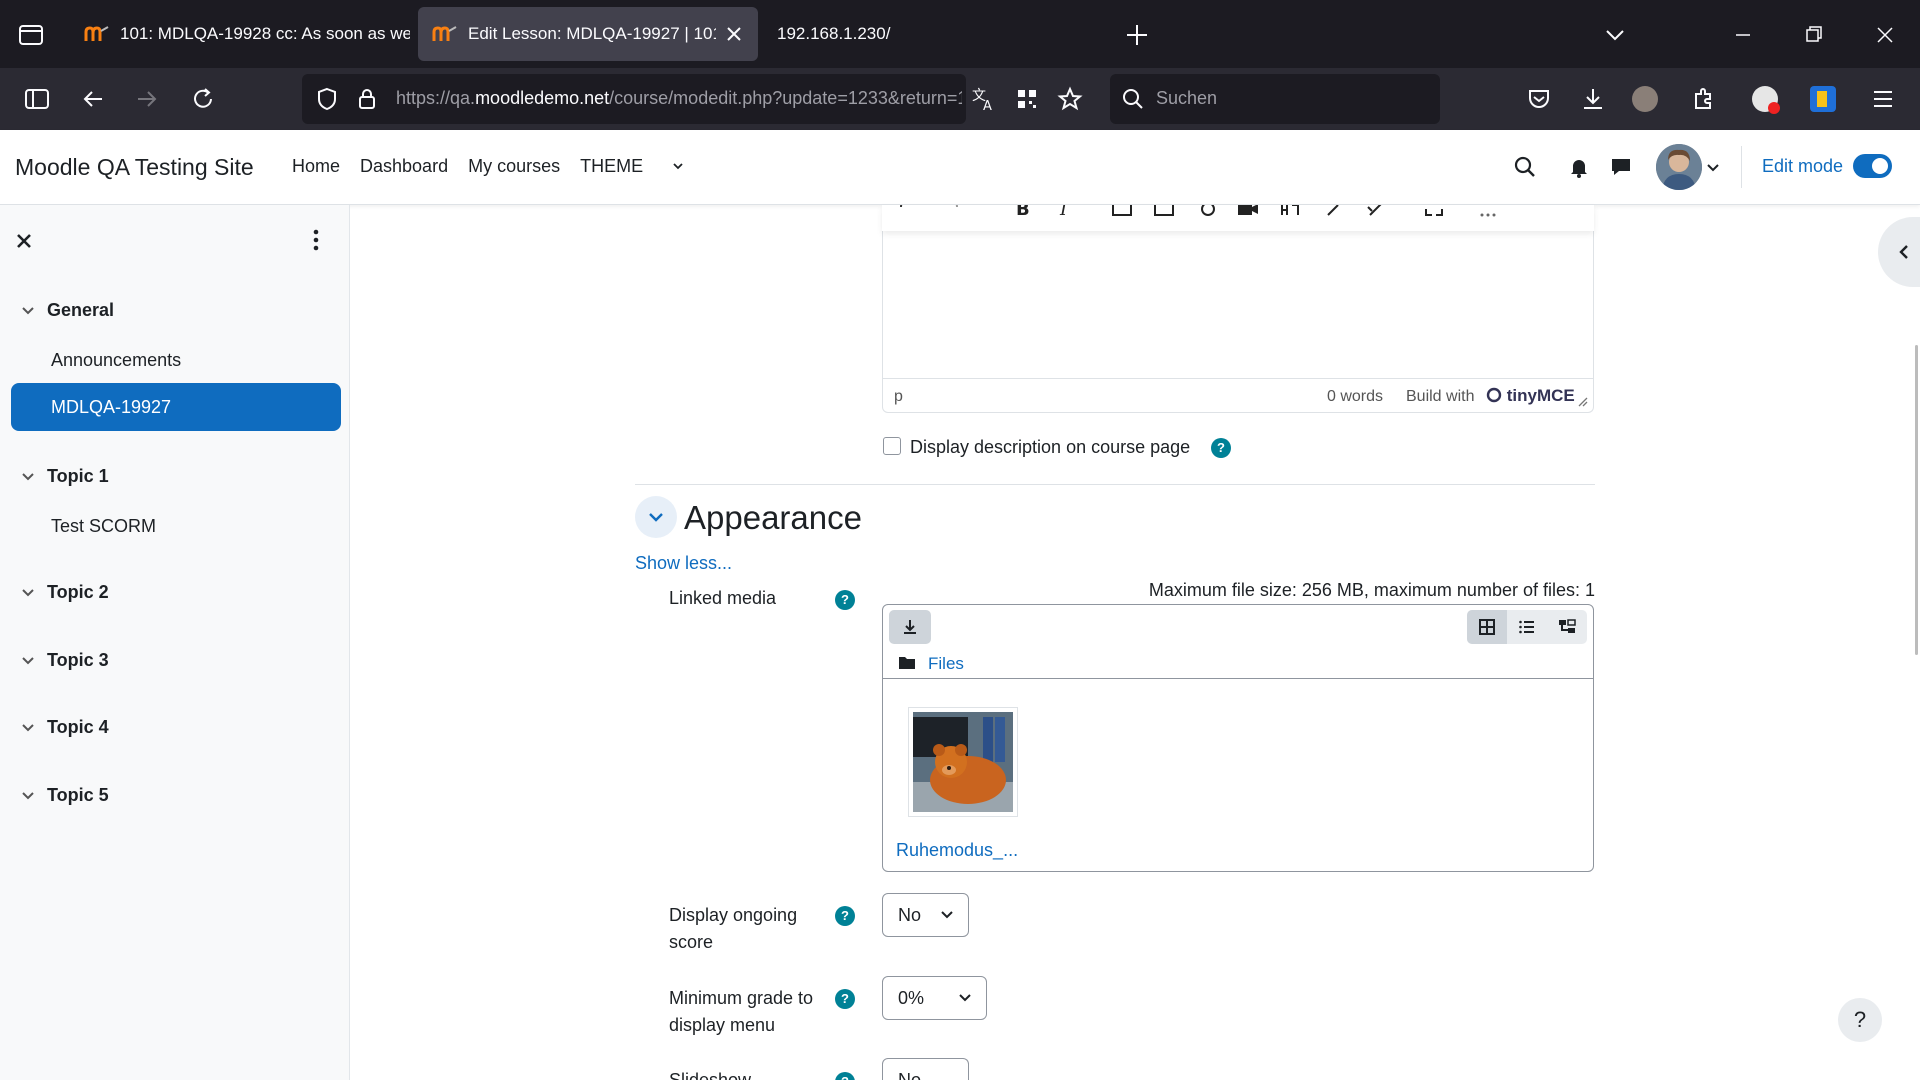 This screenshot has height=1080, width=1920. Describe the element at coordinates (367, 99) in the screenshot. I see `lock-icon` at that location.